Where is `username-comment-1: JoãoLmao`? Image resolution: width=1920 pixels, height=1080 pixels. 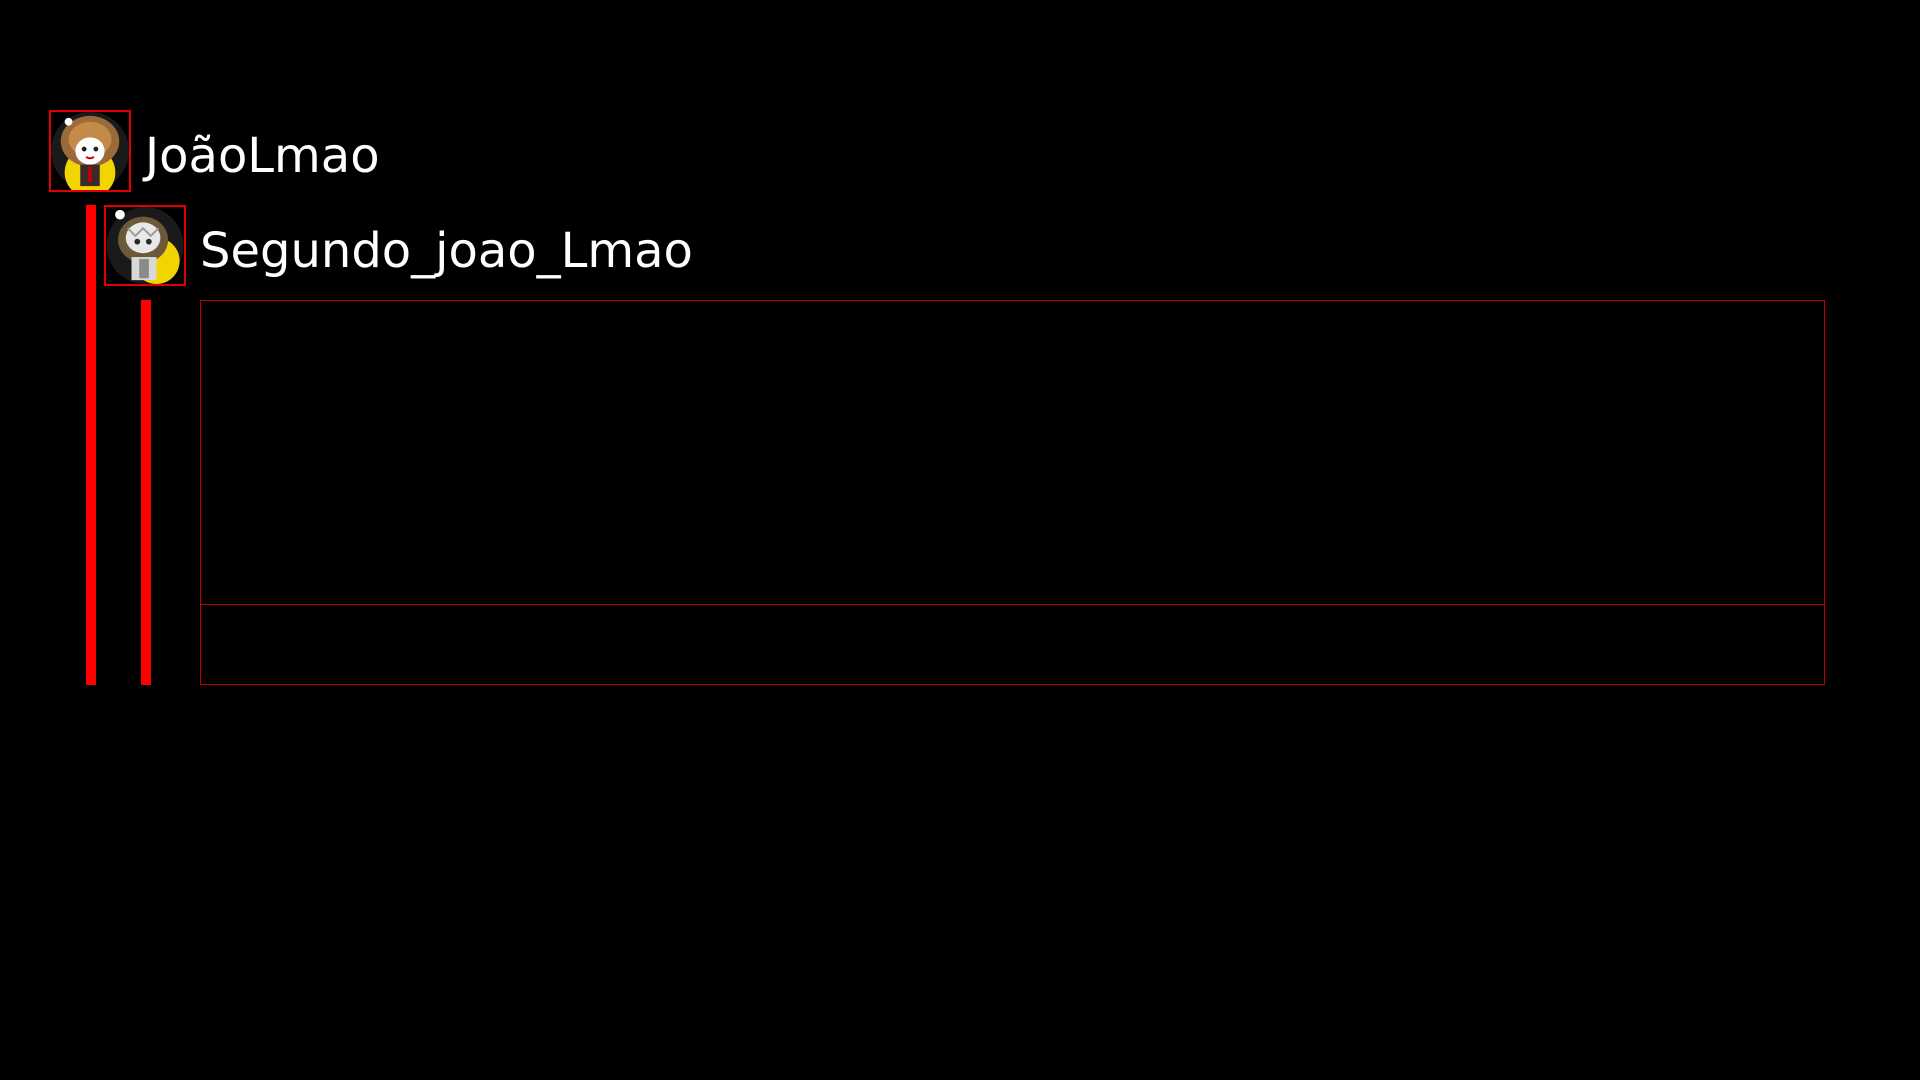
username-comment-1: JoãoLmao is located at coordinates (262, 156).